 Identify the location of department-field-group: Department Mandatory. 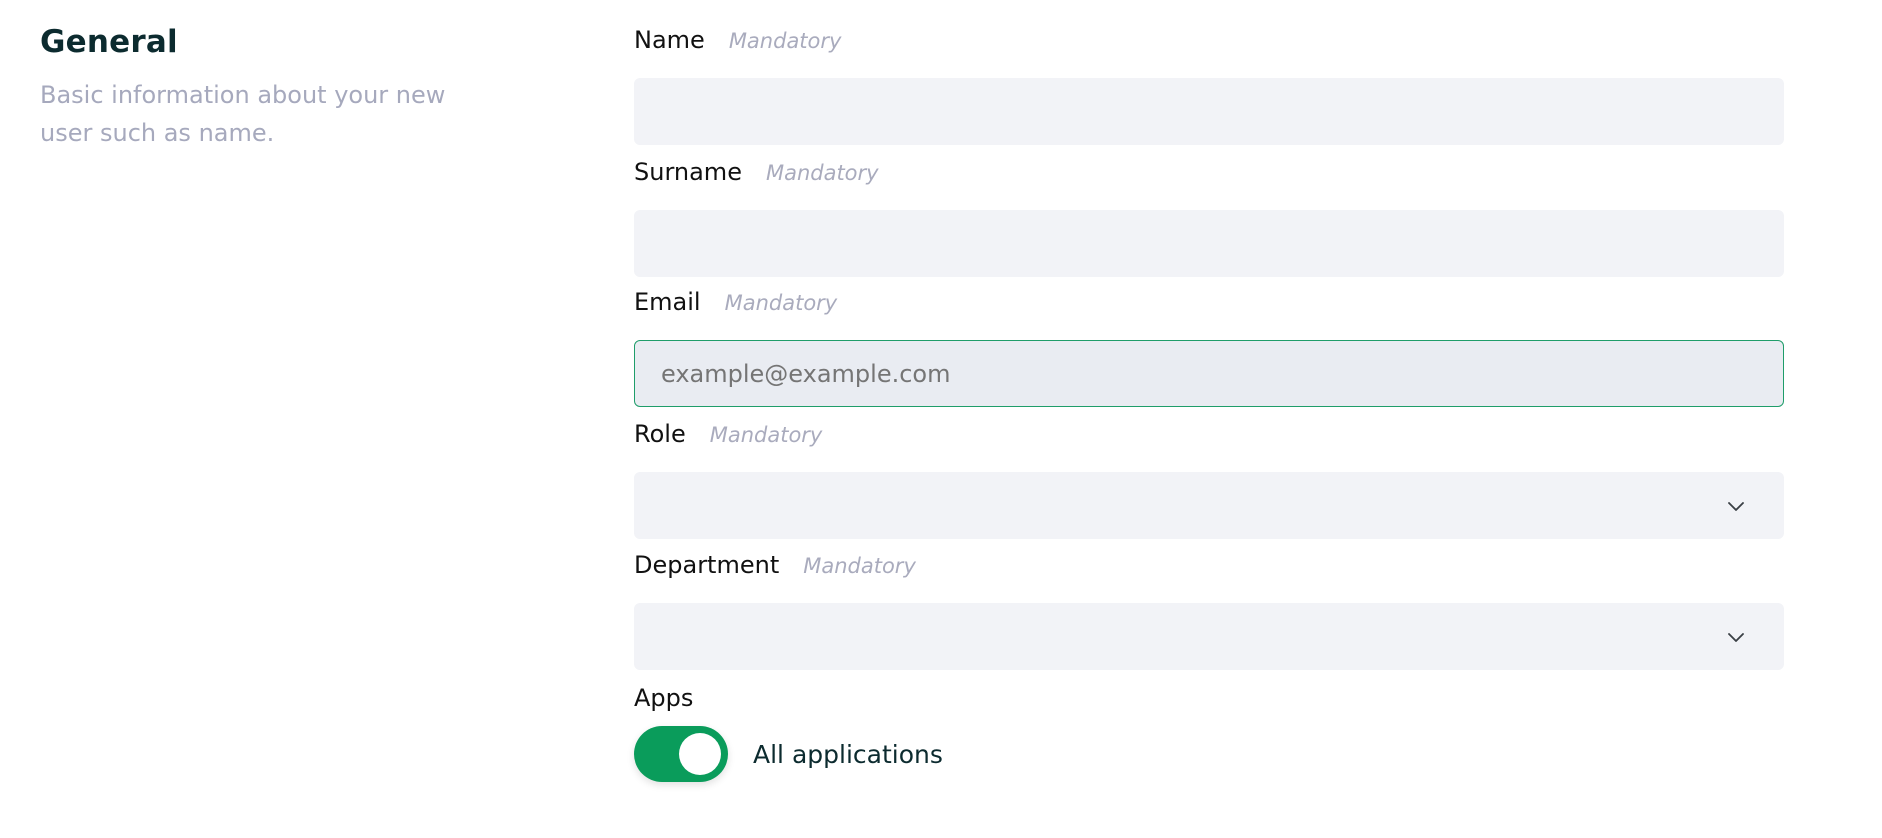
(1209, 610).